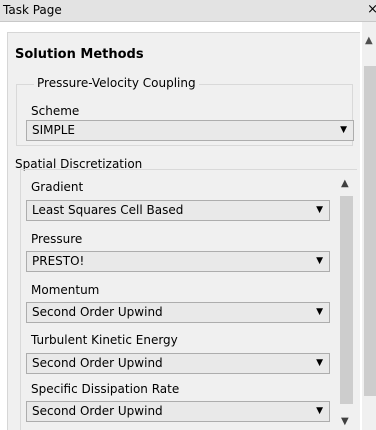 The width and height of the screenshot is (376, 430). I want to click on panel-scrollbar: ▲, so click(369, 226).